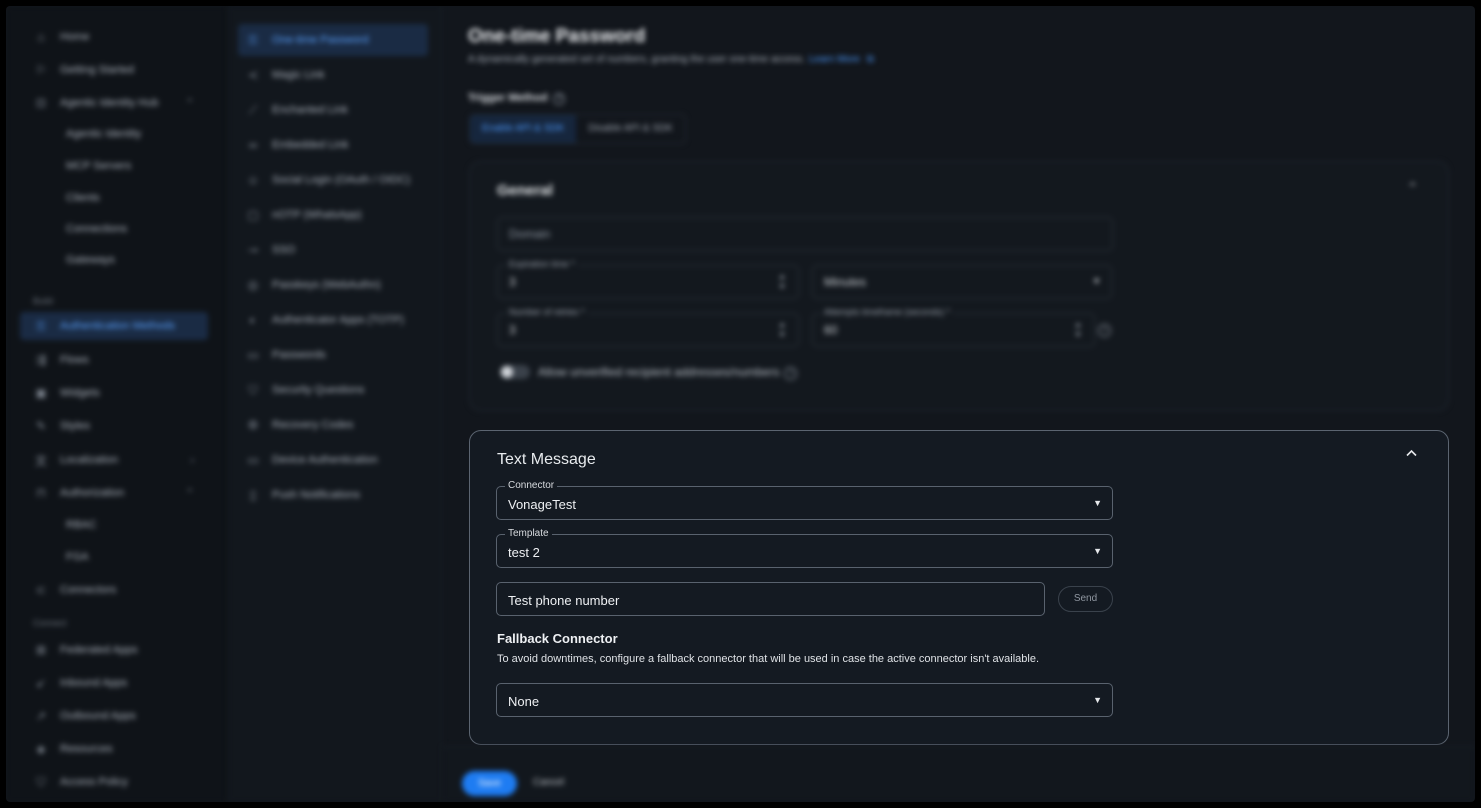 The image size is (1481, 808). Describe the element at coordinates (253, 425) in the screenshot. I see `recovery-icon: ⚙` at that location.